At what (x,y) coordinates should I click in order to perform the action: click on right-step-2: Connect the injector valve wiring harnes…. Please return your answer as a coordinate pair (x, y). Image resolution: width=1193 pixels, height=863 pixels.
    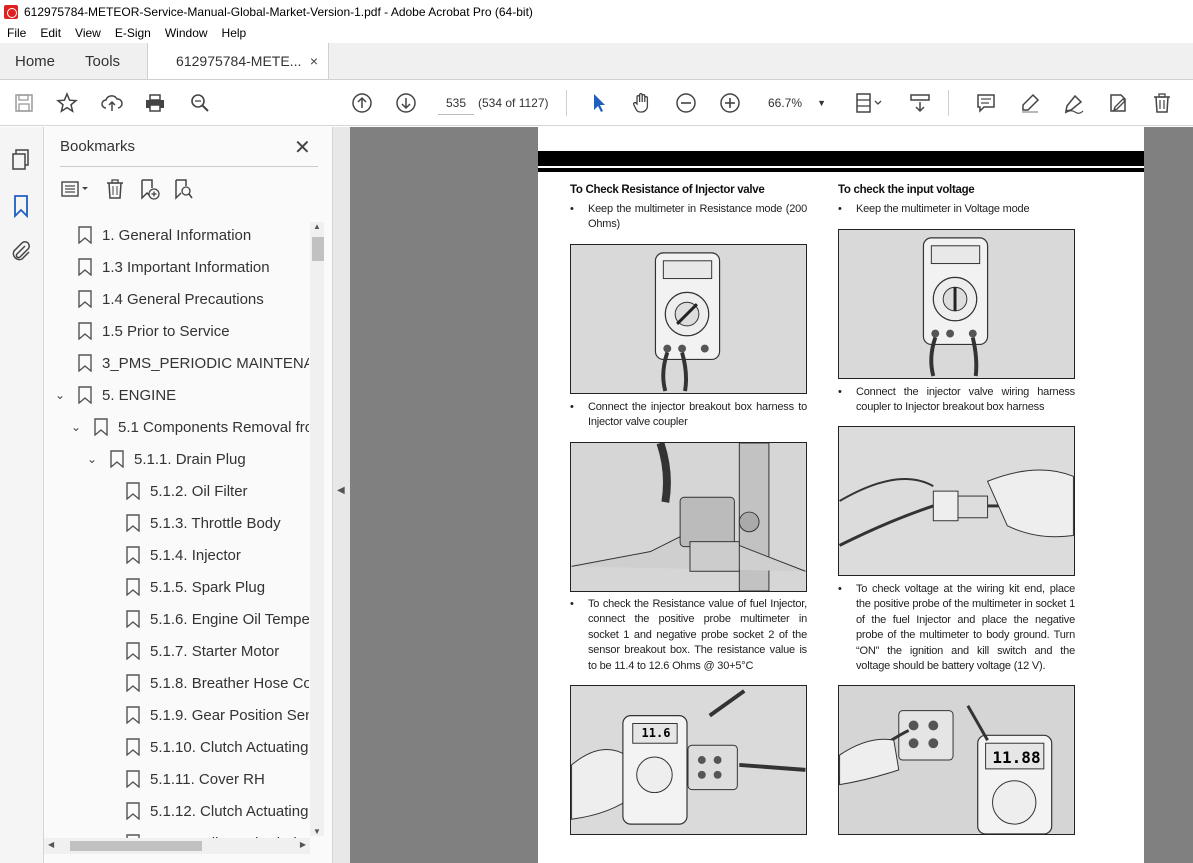
    Looking at the image, I should click on (965, 400).